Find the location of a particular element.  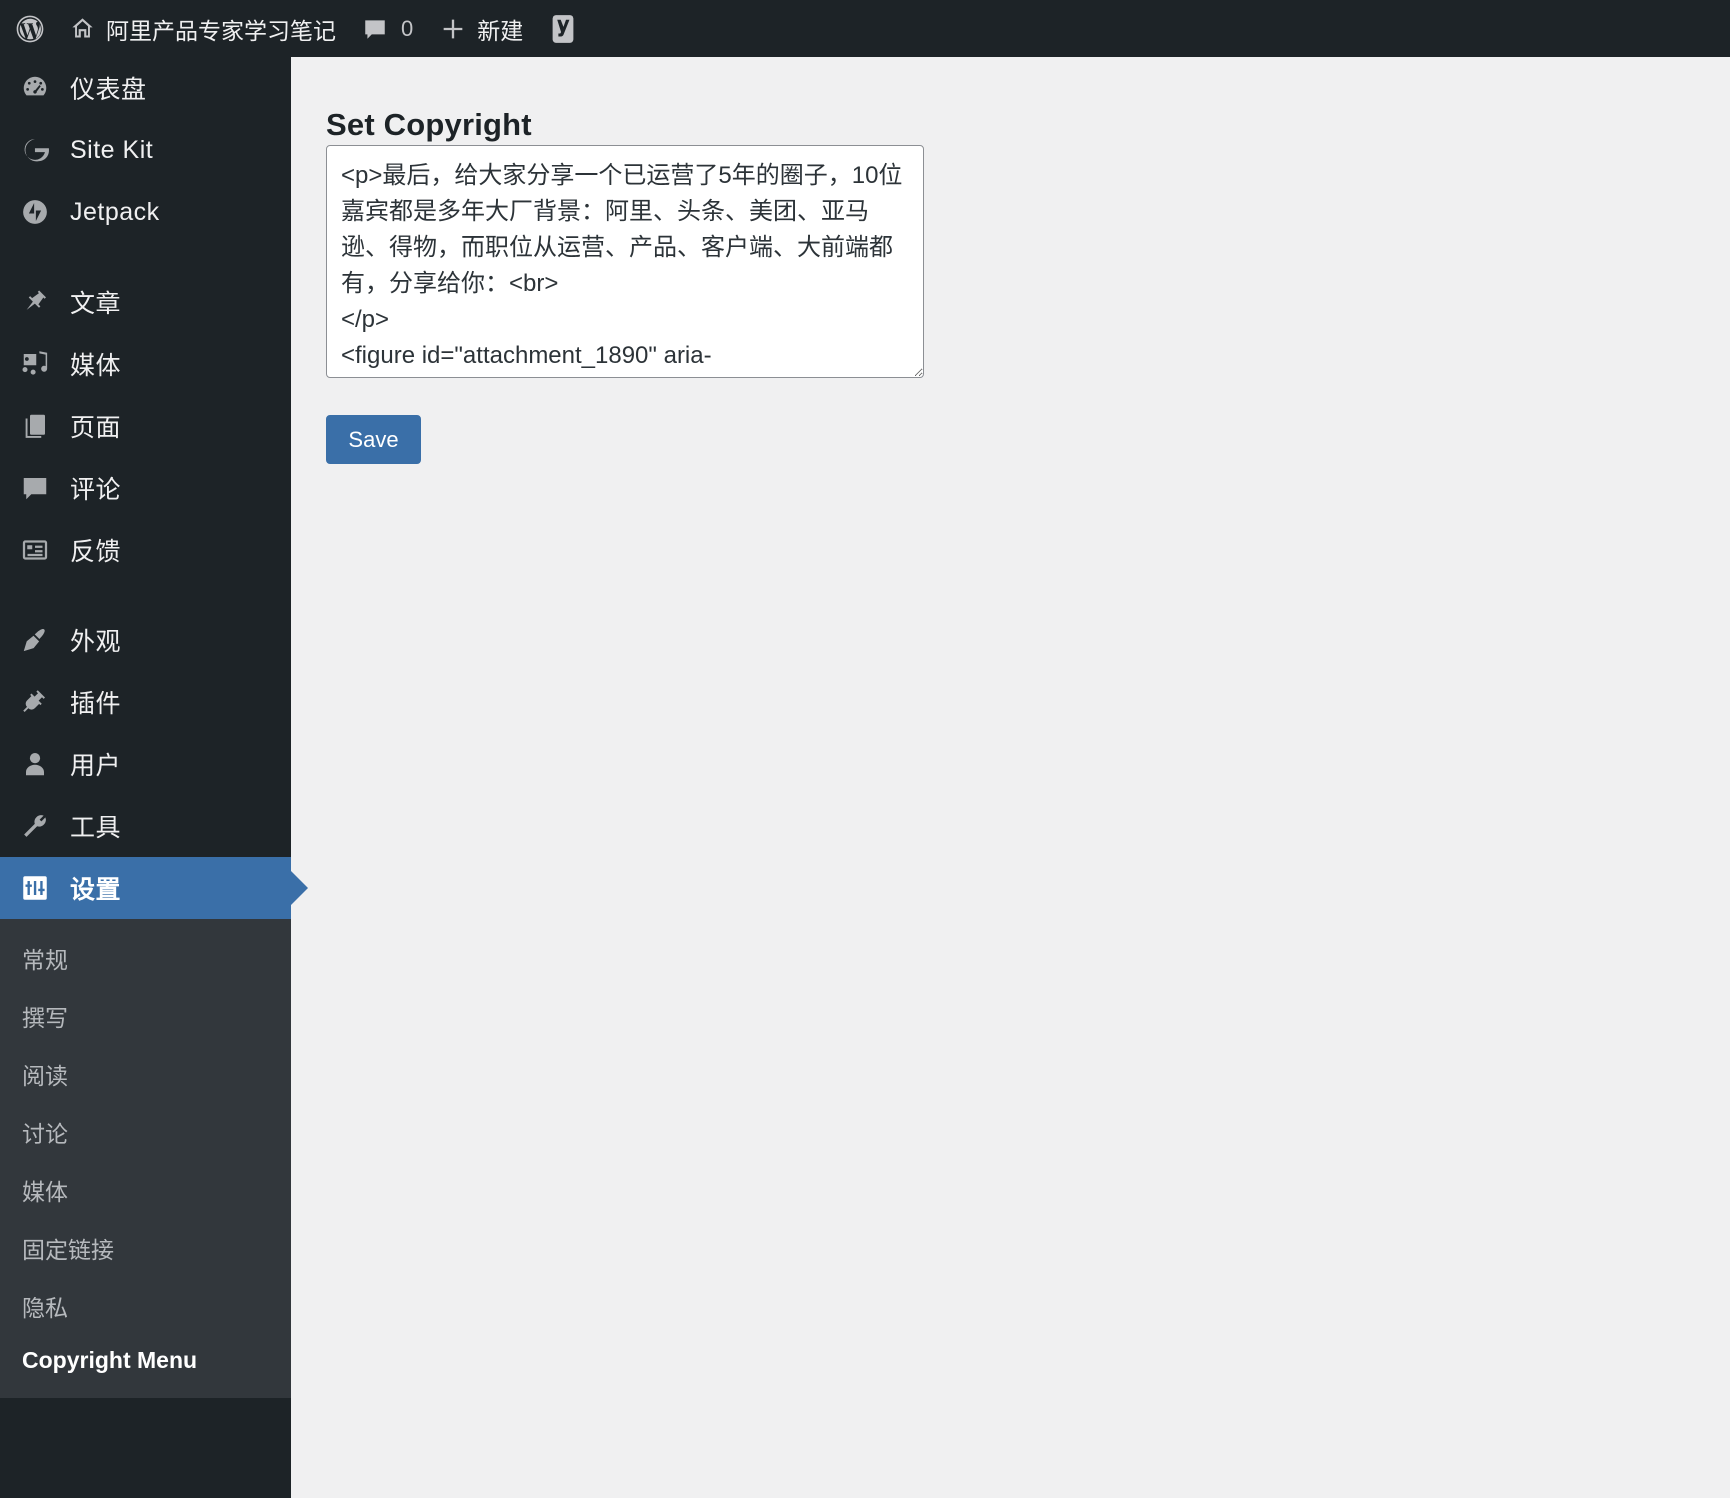

feedback-icon is located at coordinates (35, 550).